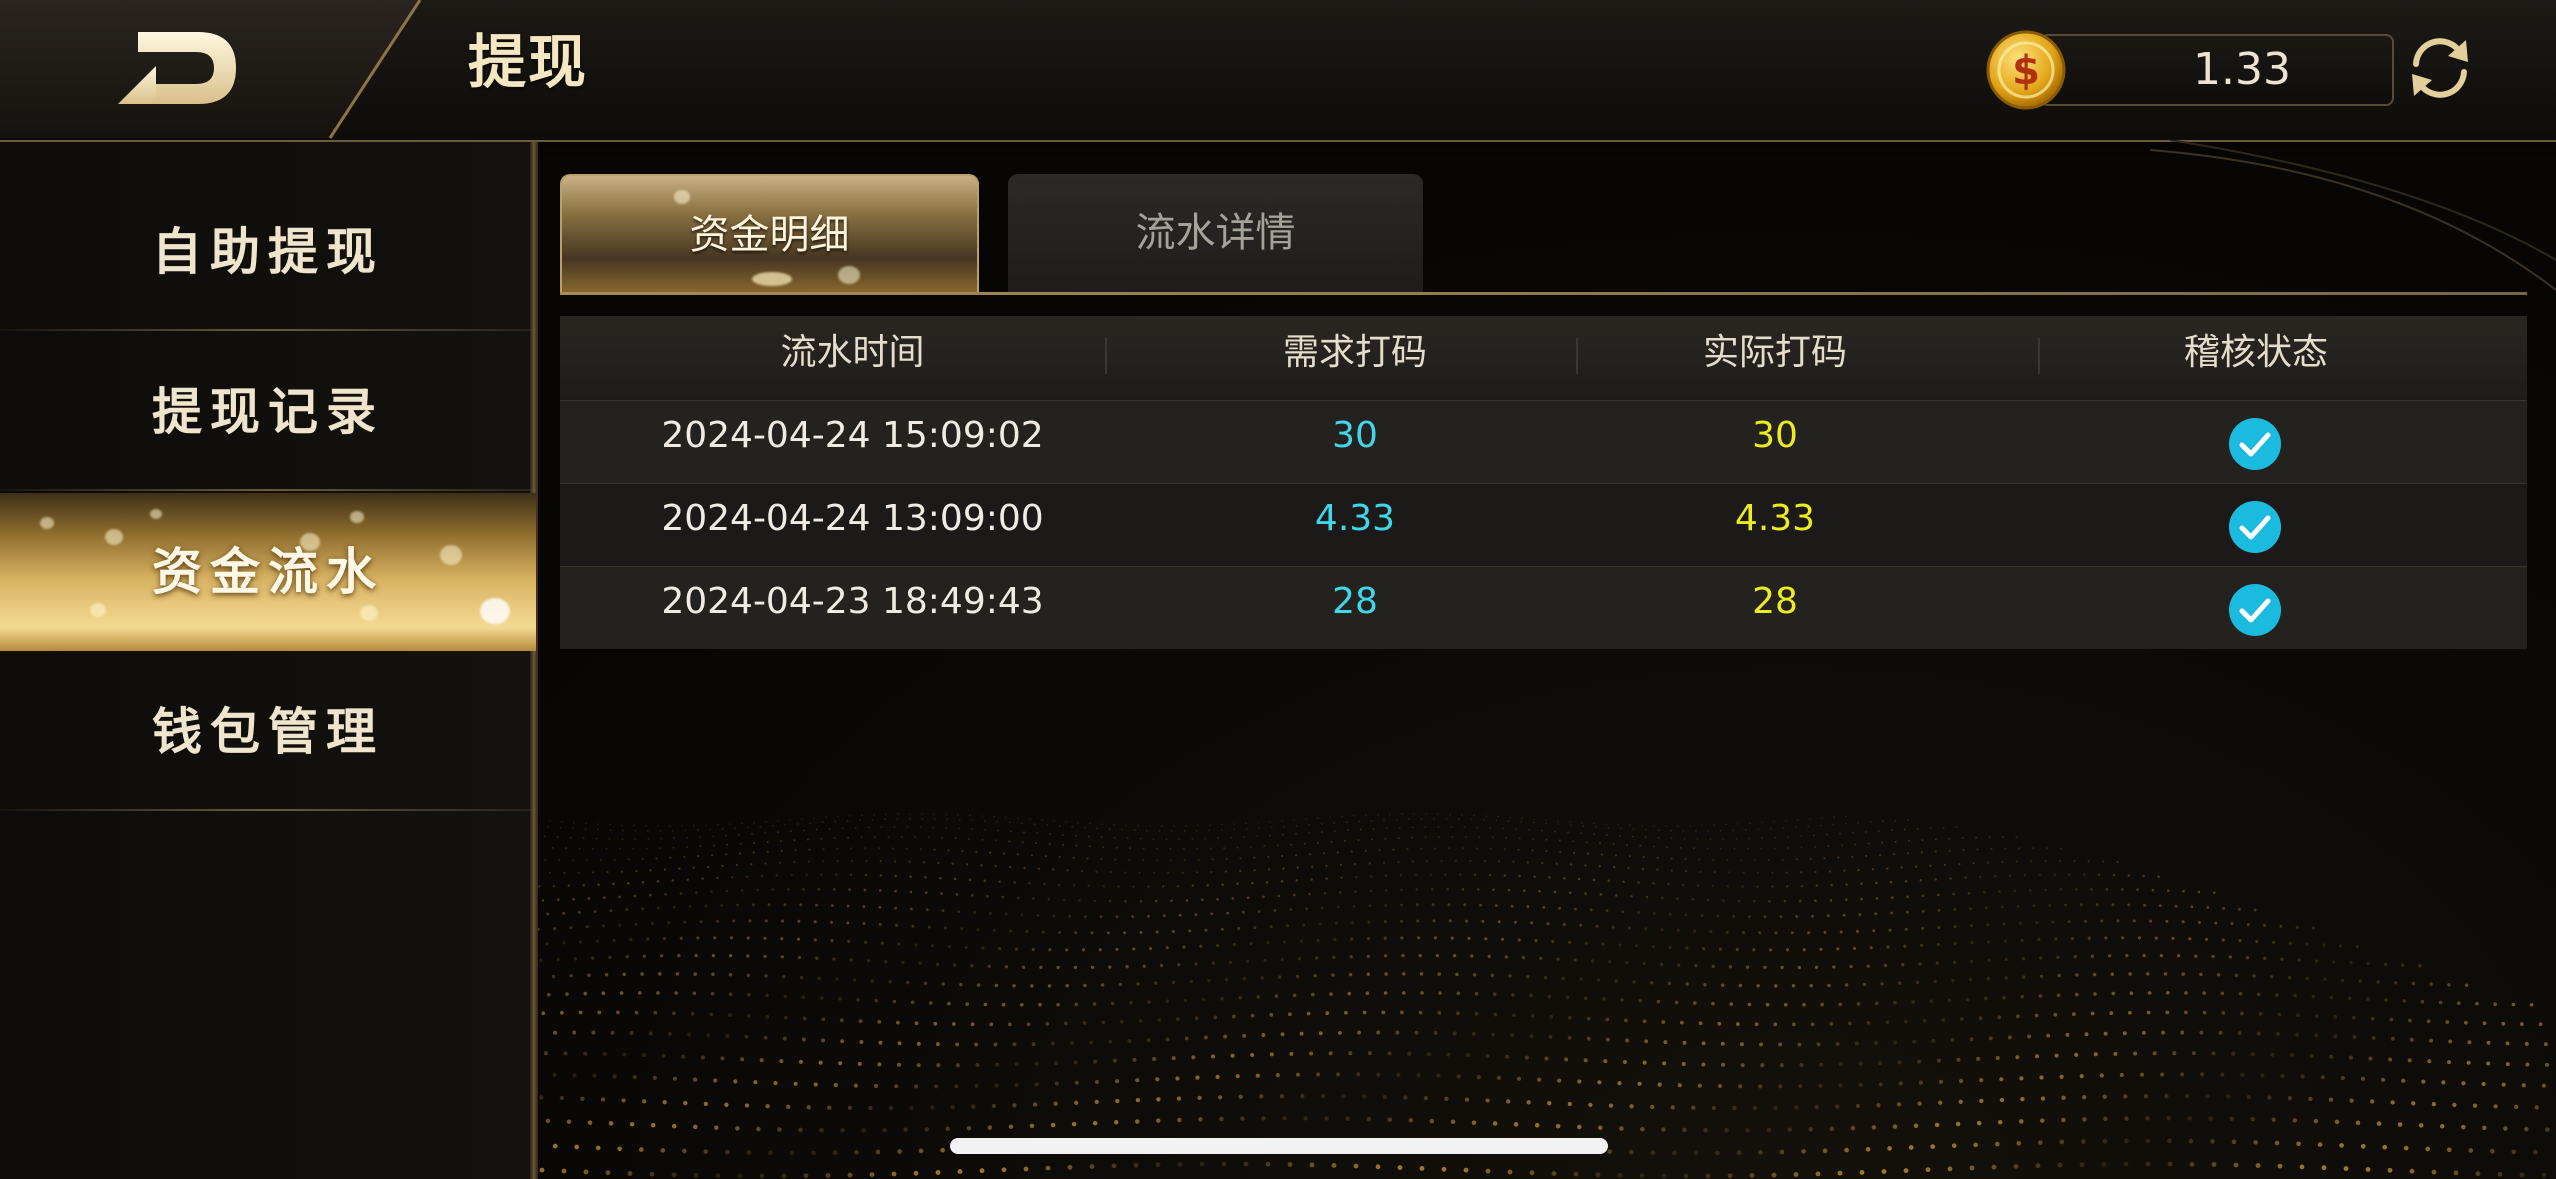 Image resolution: width=2556 pixels, height=1179 pixels. I want to click on sidebar-item-self-withdraw: 自助提现, so click(268, 252).